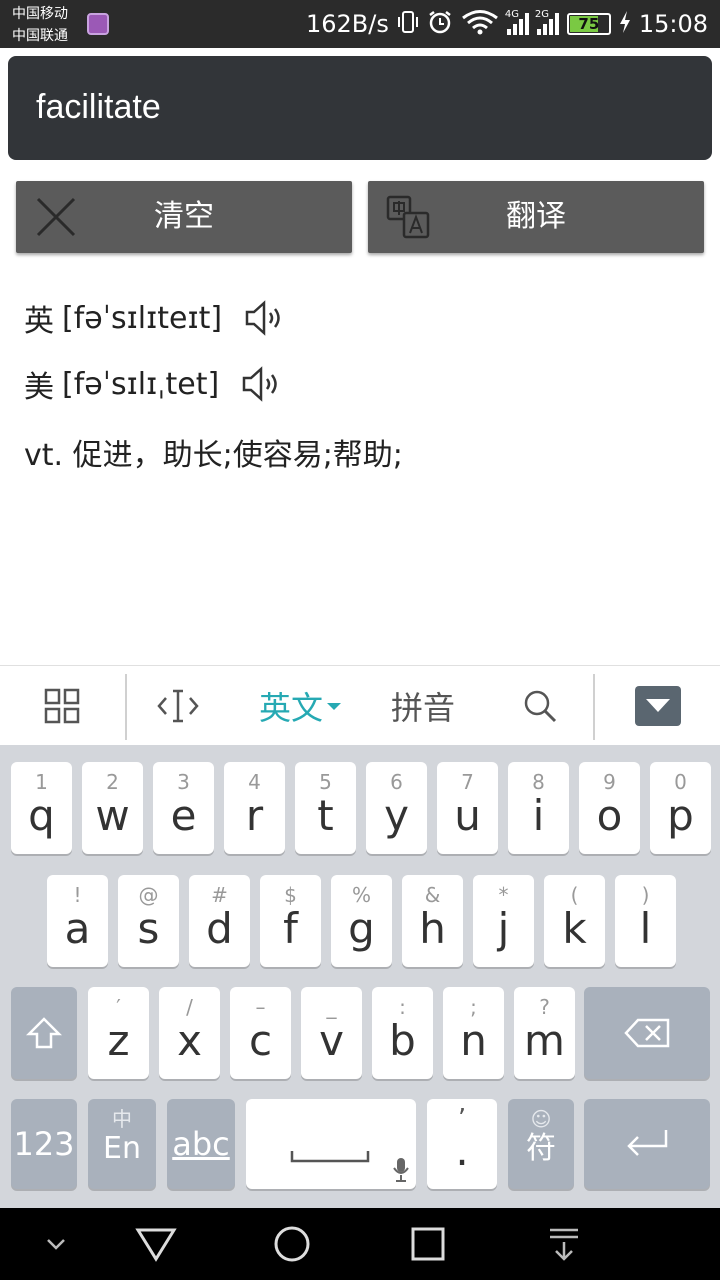  What do you see at coordinates (360, 108) in the screenshot?
I see `word-input: facilitate` at bounding box center [360, 108].